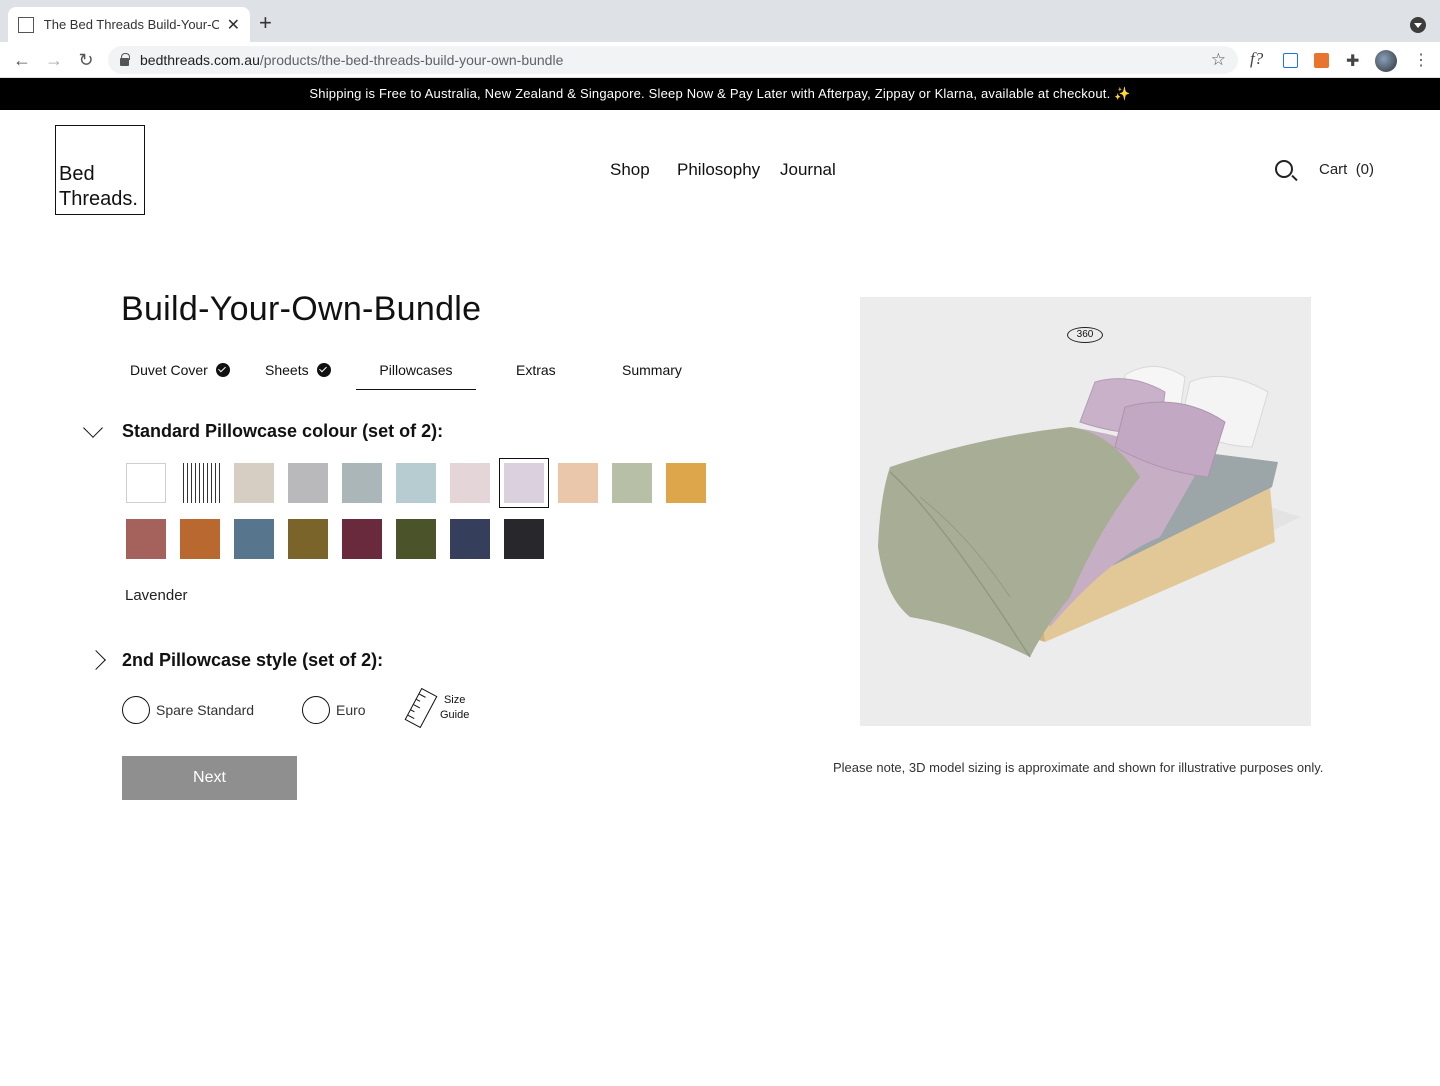 The height and width of the screenshot is (1086, 1440). What do you see at coordinates (200, 60) in the screenshot?
I see `url-host: bedthreads.com.au` at bounding box center [200, 60].